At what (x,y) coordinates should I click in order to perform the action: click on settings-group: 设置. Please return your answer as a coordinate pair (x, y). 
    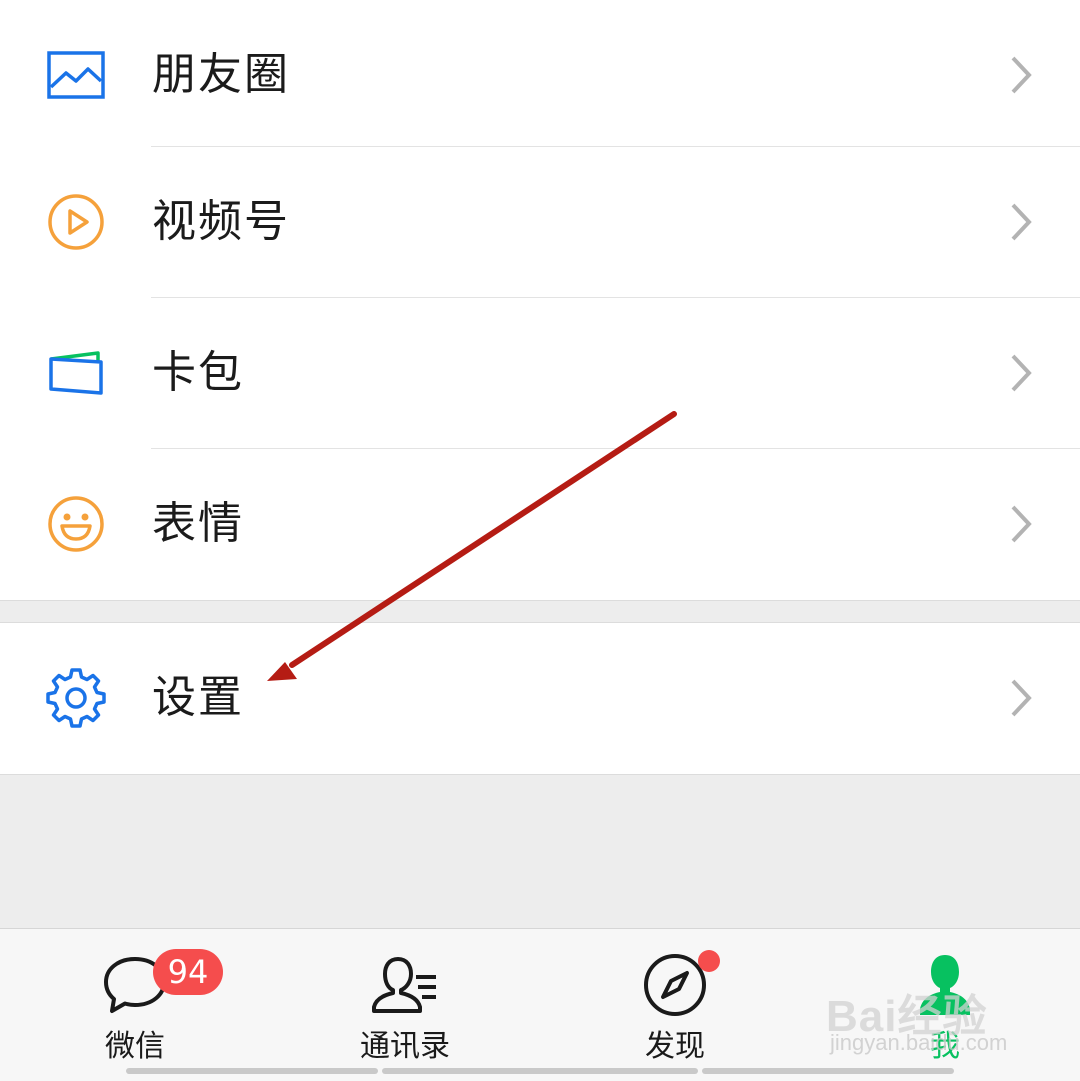
    Looking at the image, I should click on (540, 698).